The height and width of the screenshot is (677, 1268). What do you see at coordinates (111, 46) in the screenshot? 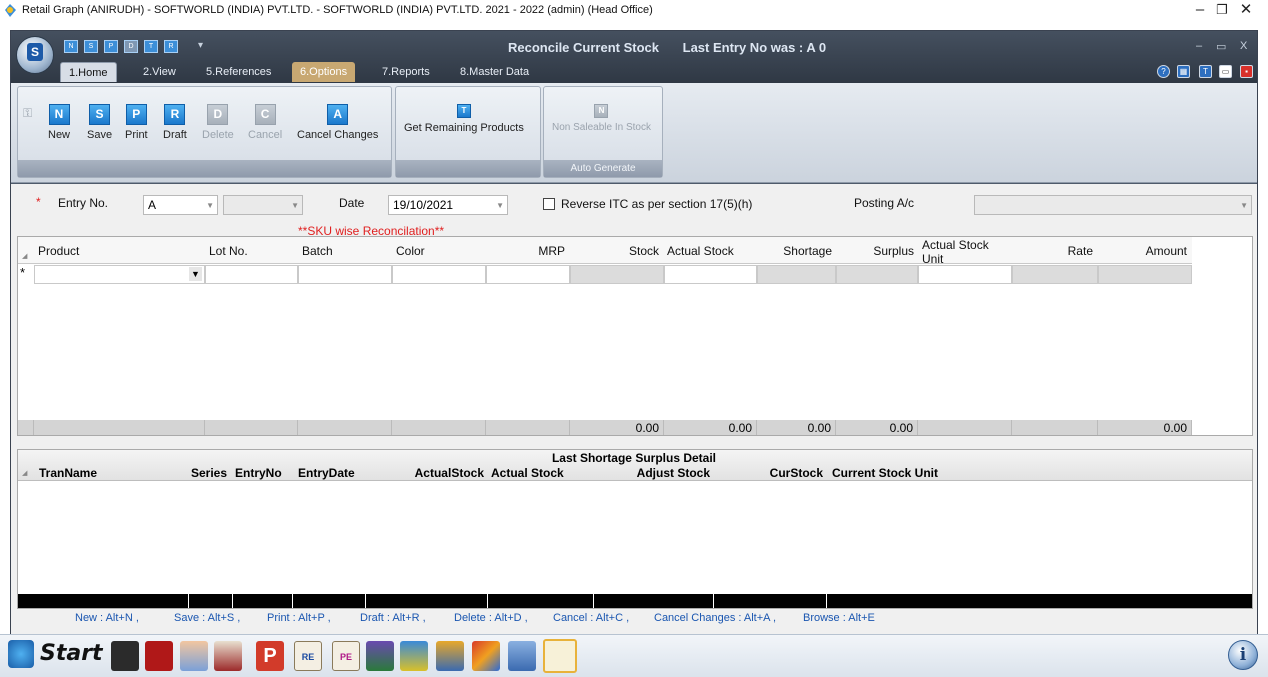
I see `qat-print-icon: P` at bounding box center [111, 46].